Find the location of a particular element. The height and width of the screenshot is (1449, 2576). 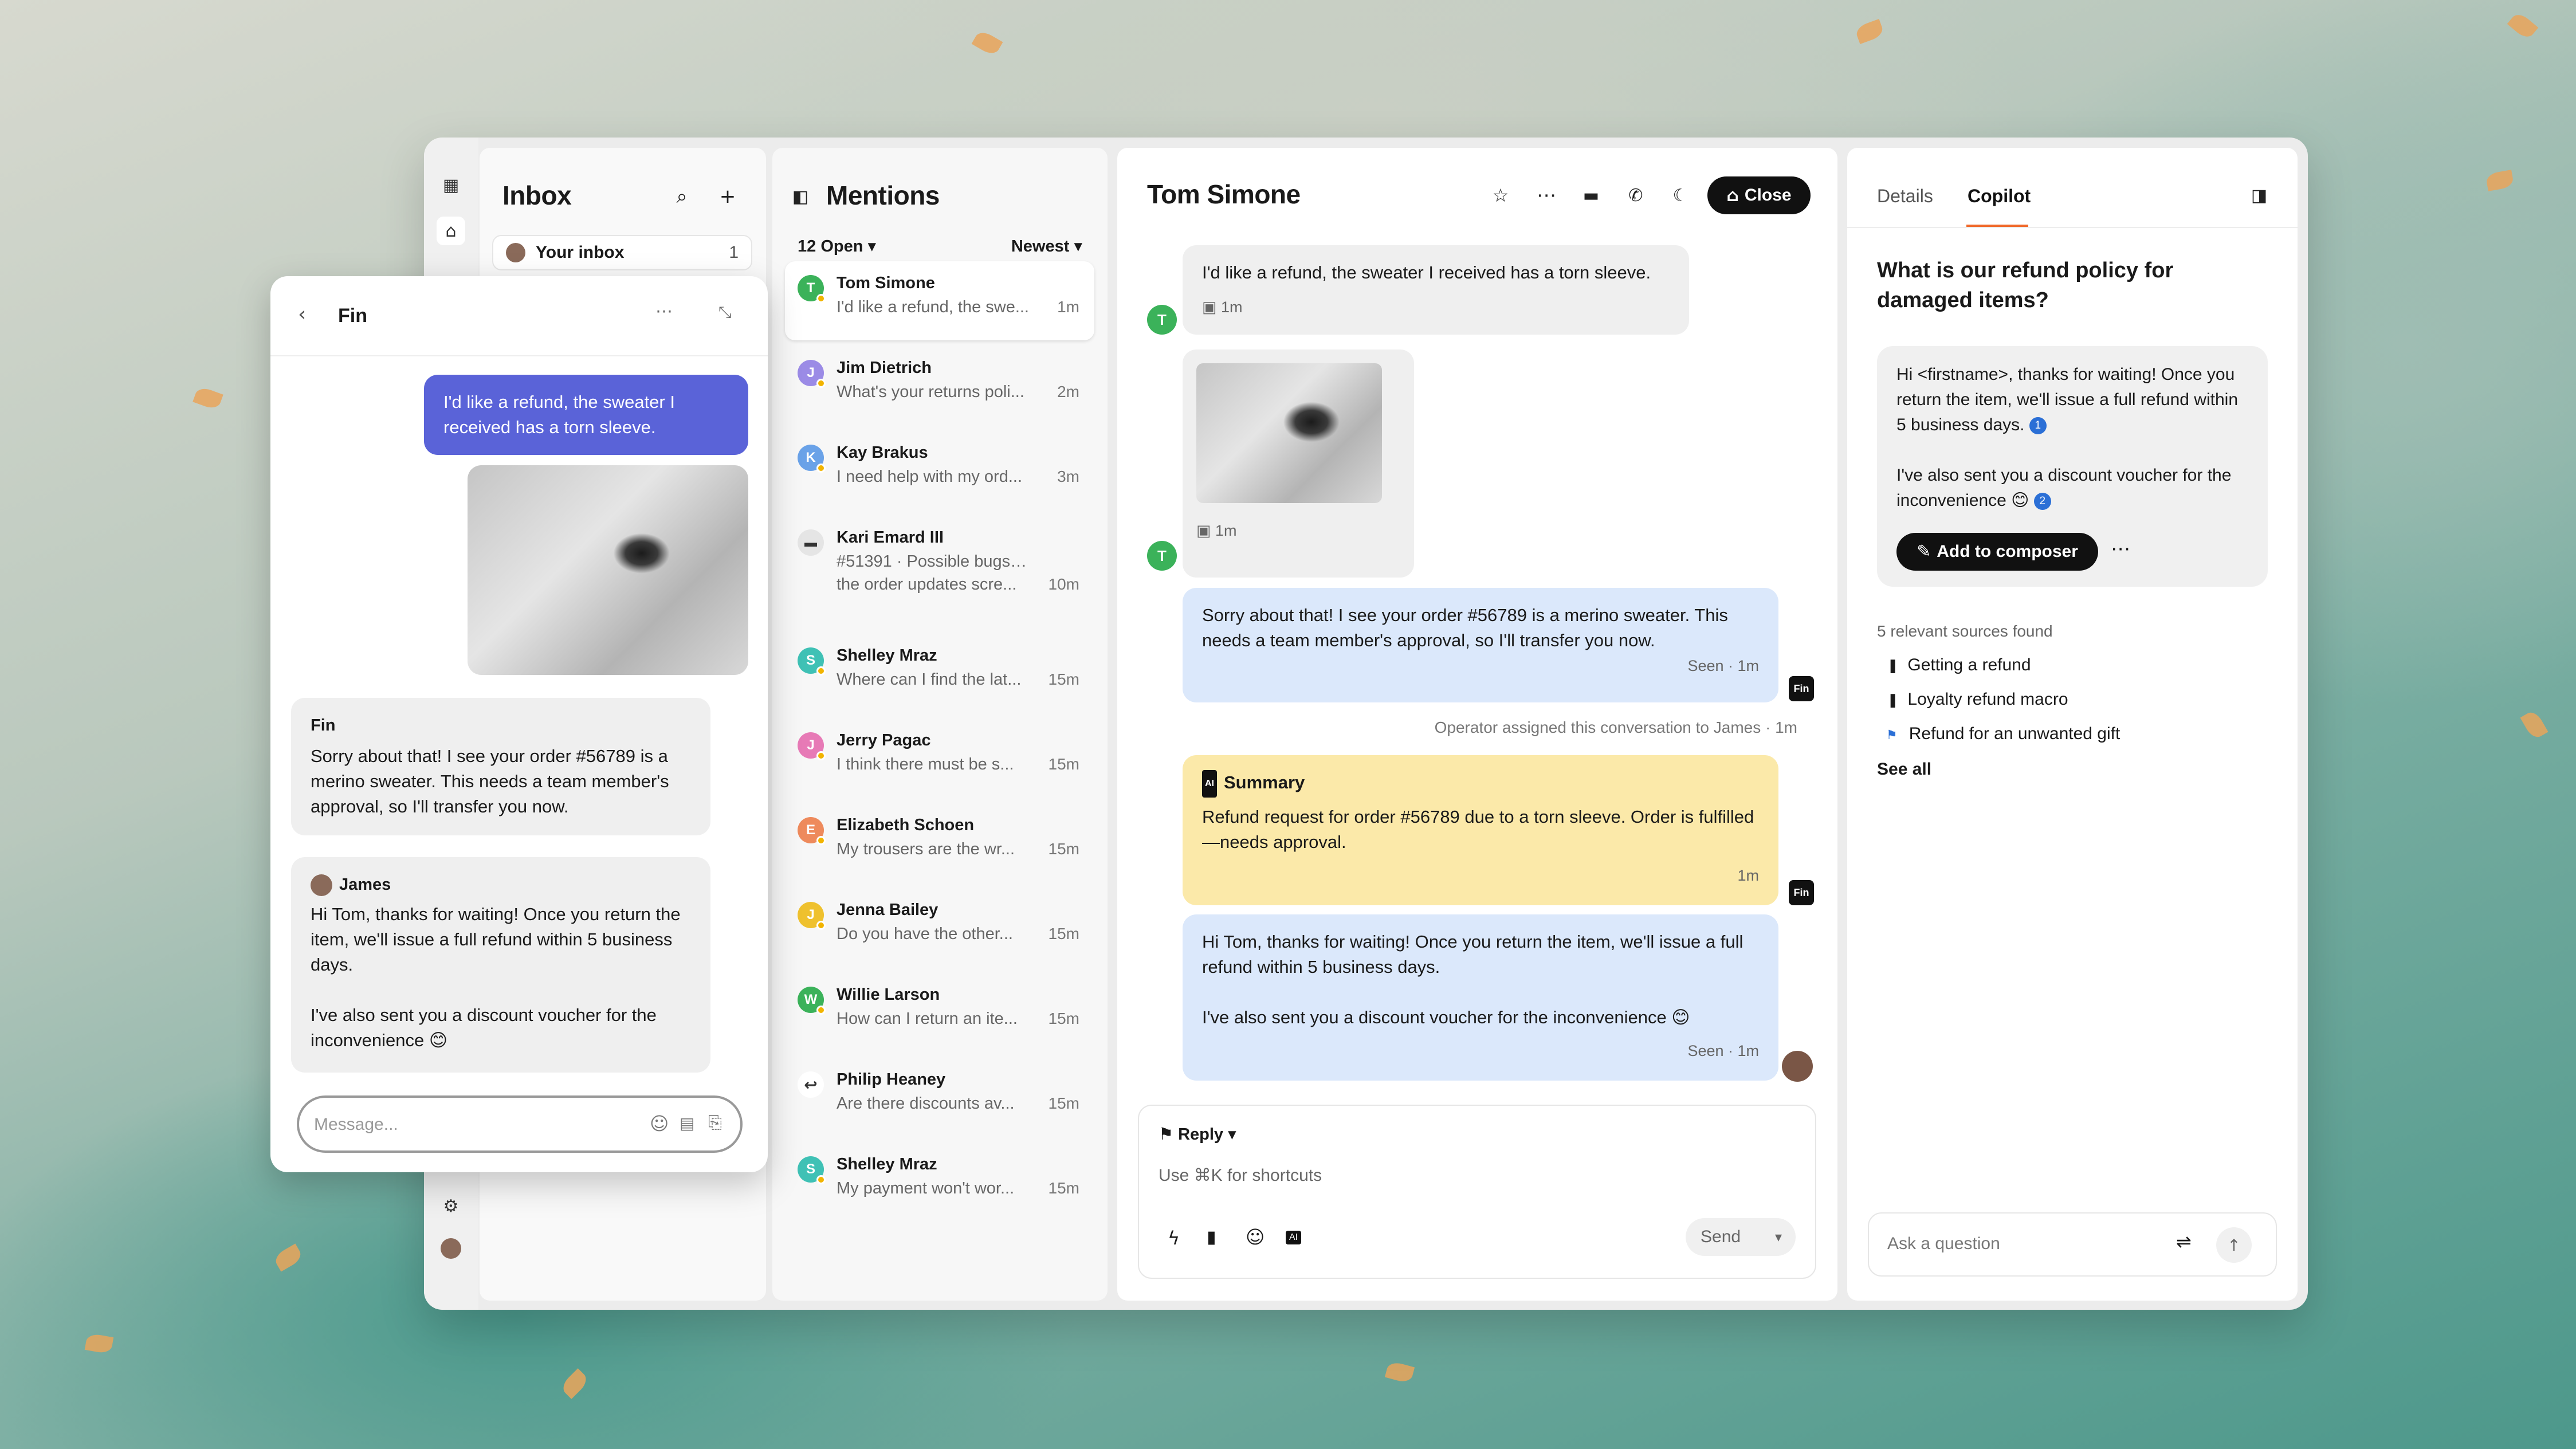

contact-name: Kari Emard III is located at coordinates (890, 537).